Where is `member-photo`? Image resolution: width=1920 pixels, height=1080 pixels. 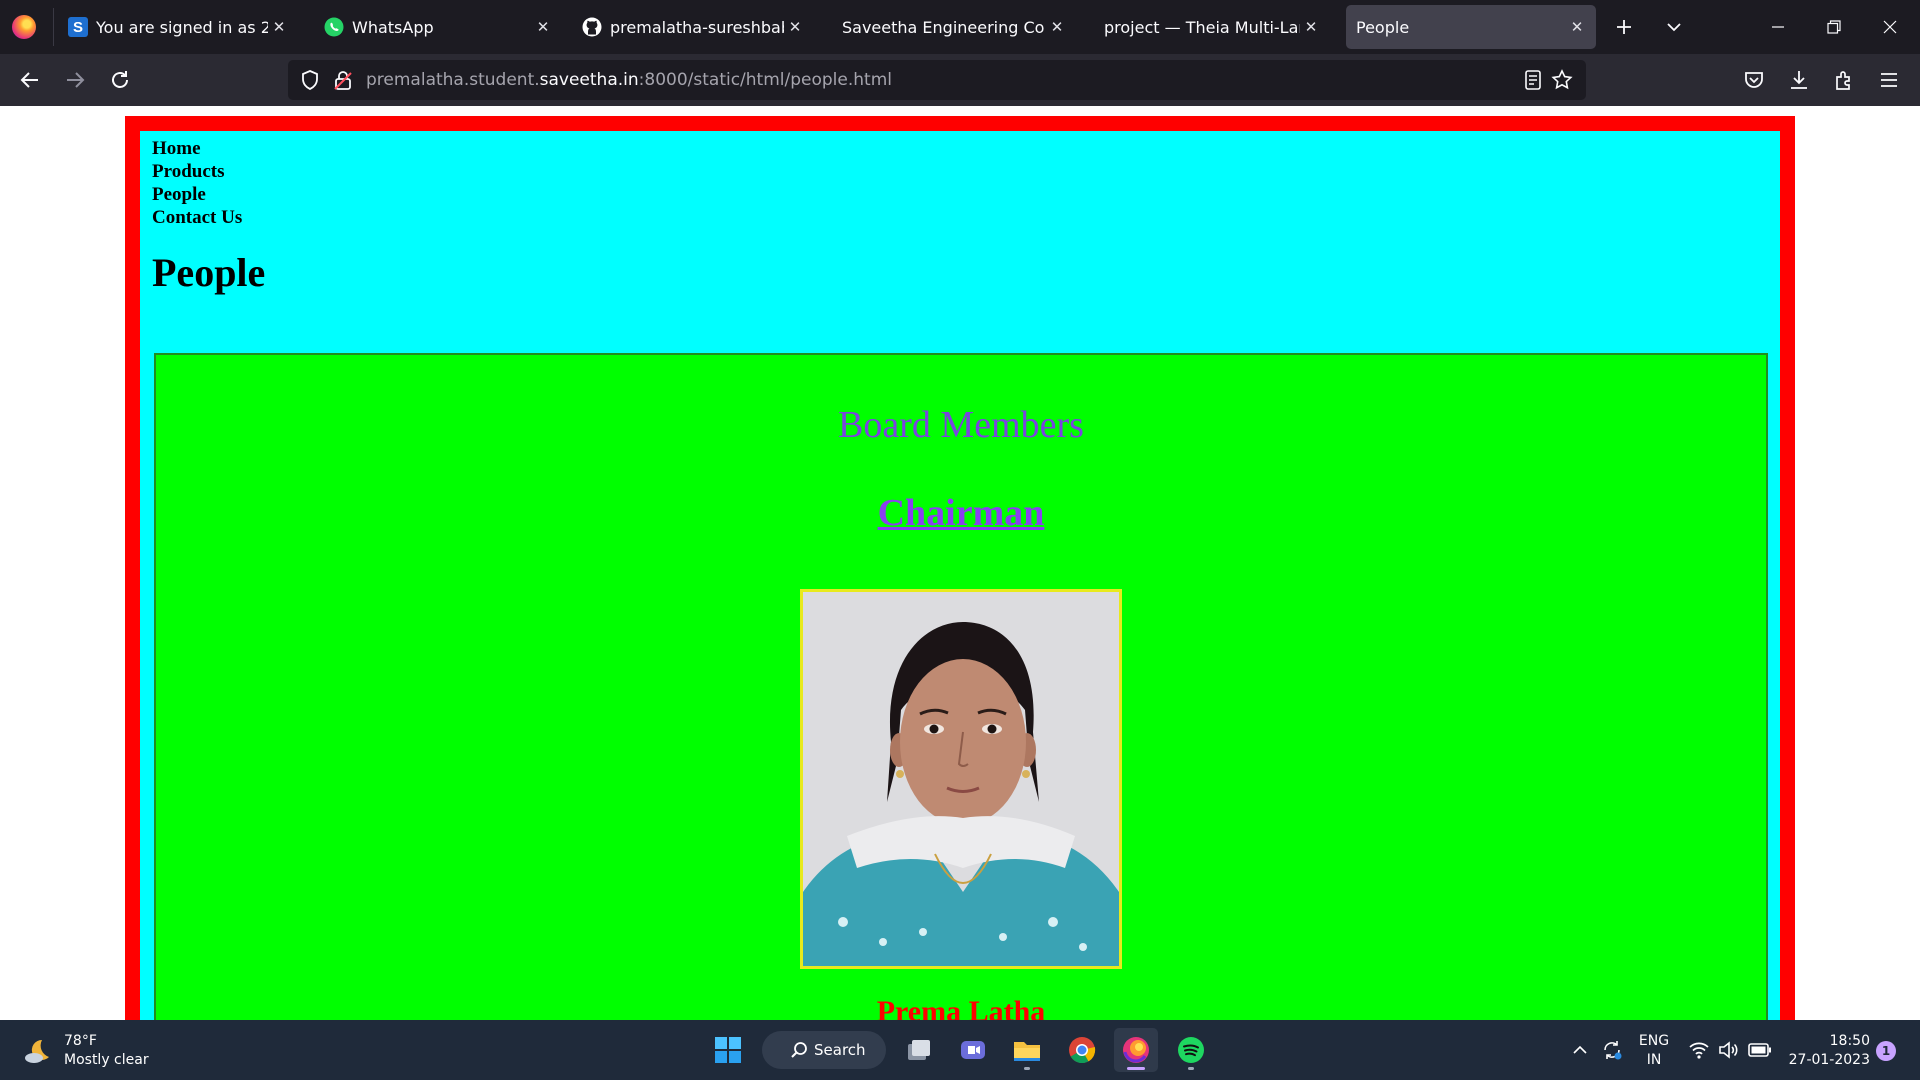
member-photo is located at coordinates (961, 779).